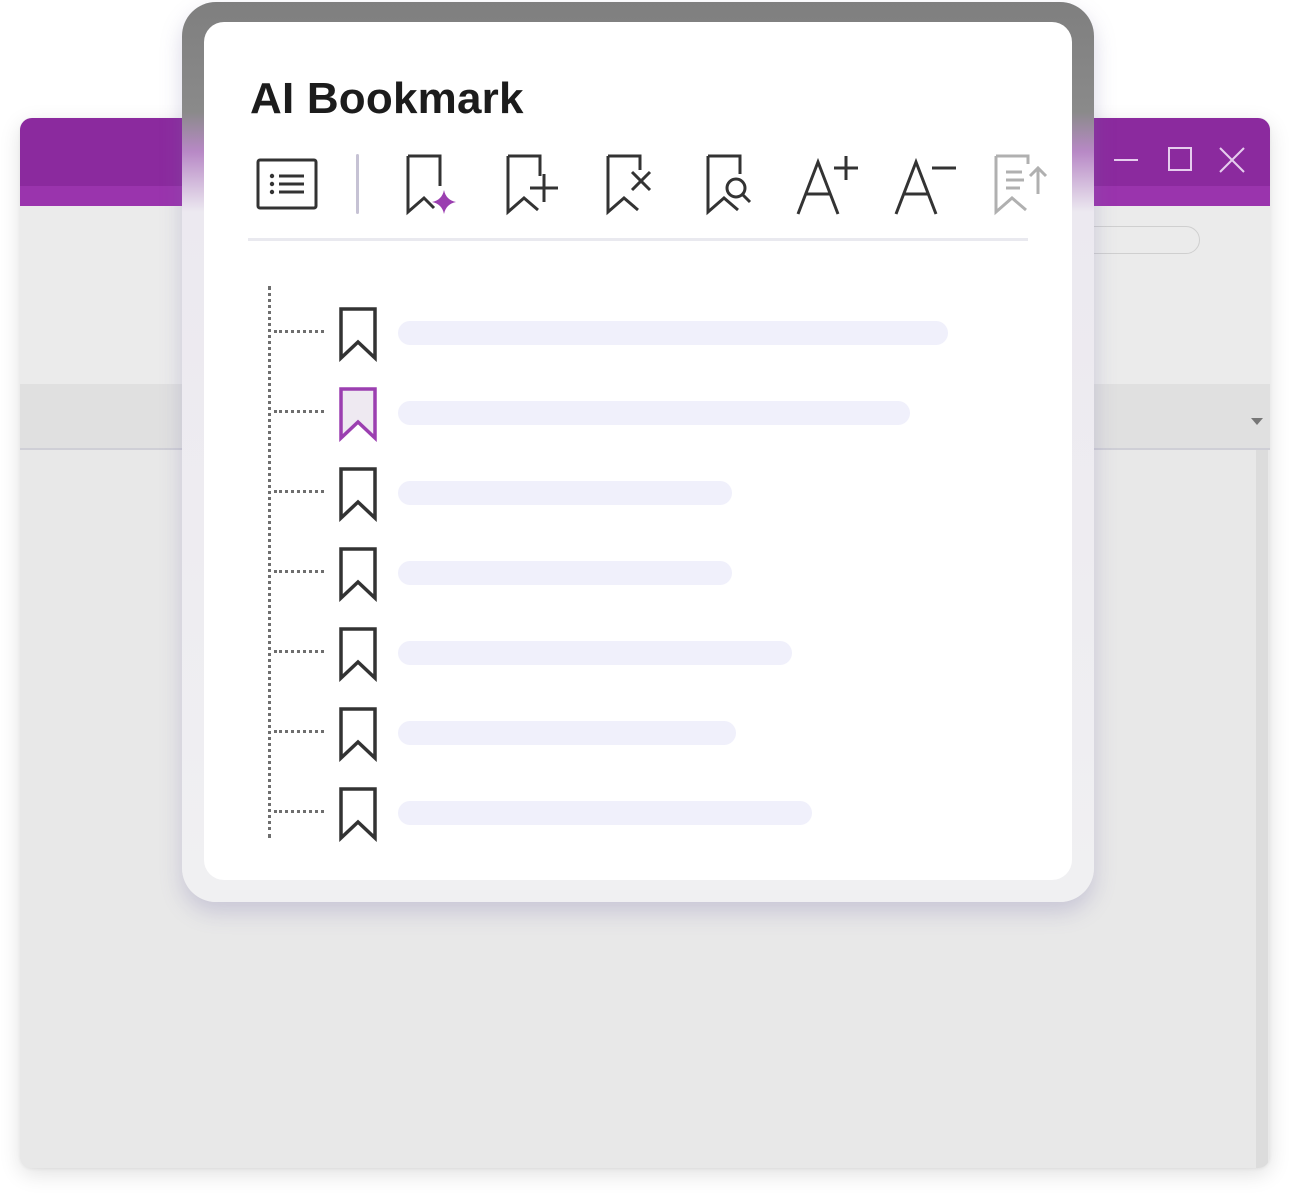  I want to click on search-box, so click(1140, 240).